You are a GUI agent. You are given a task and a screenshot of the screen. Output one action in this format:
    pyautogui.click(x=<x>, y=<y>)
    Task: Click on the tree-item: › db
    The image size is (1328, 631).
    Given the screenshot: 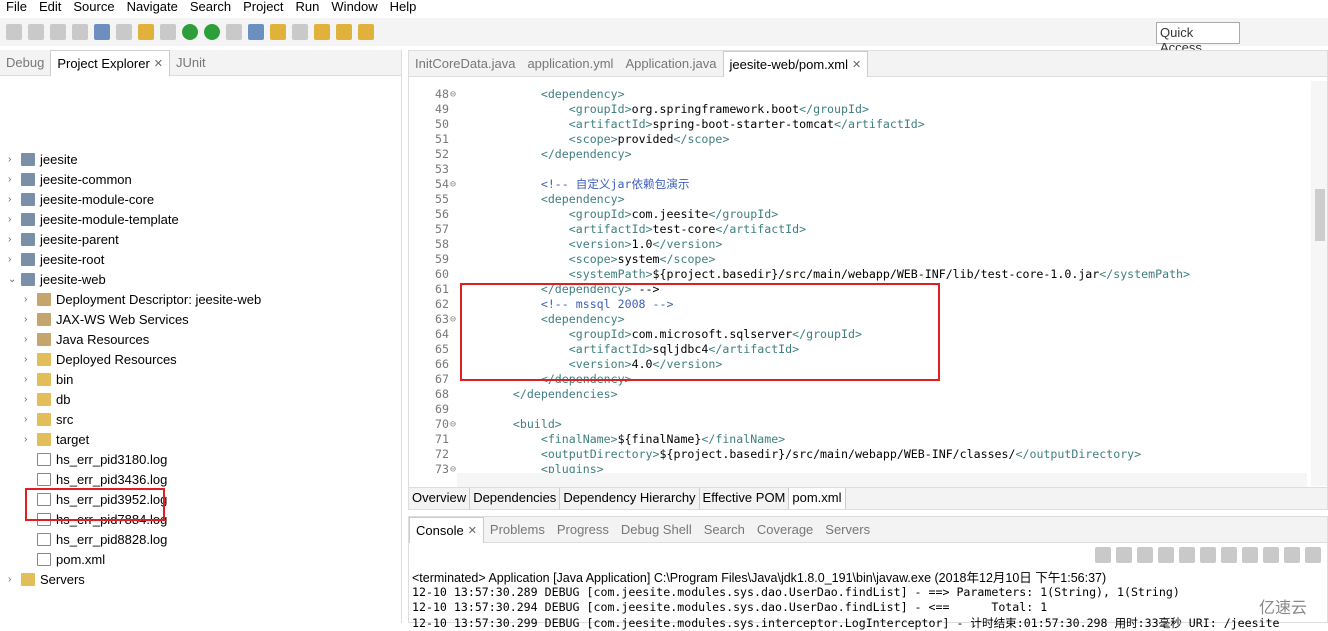 What is the action you would take?
    pyautogui.click(x=47, y=399)
    